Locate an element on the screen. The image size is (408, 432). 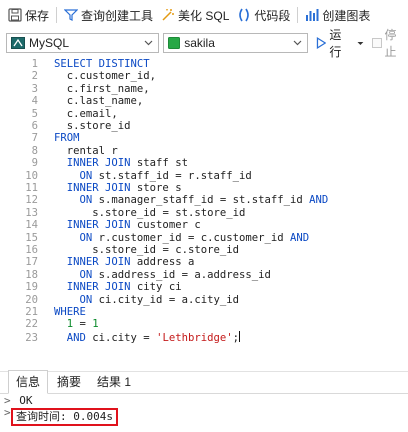
code-snippet-button: 代码段 is located at coordinates (263, 15).